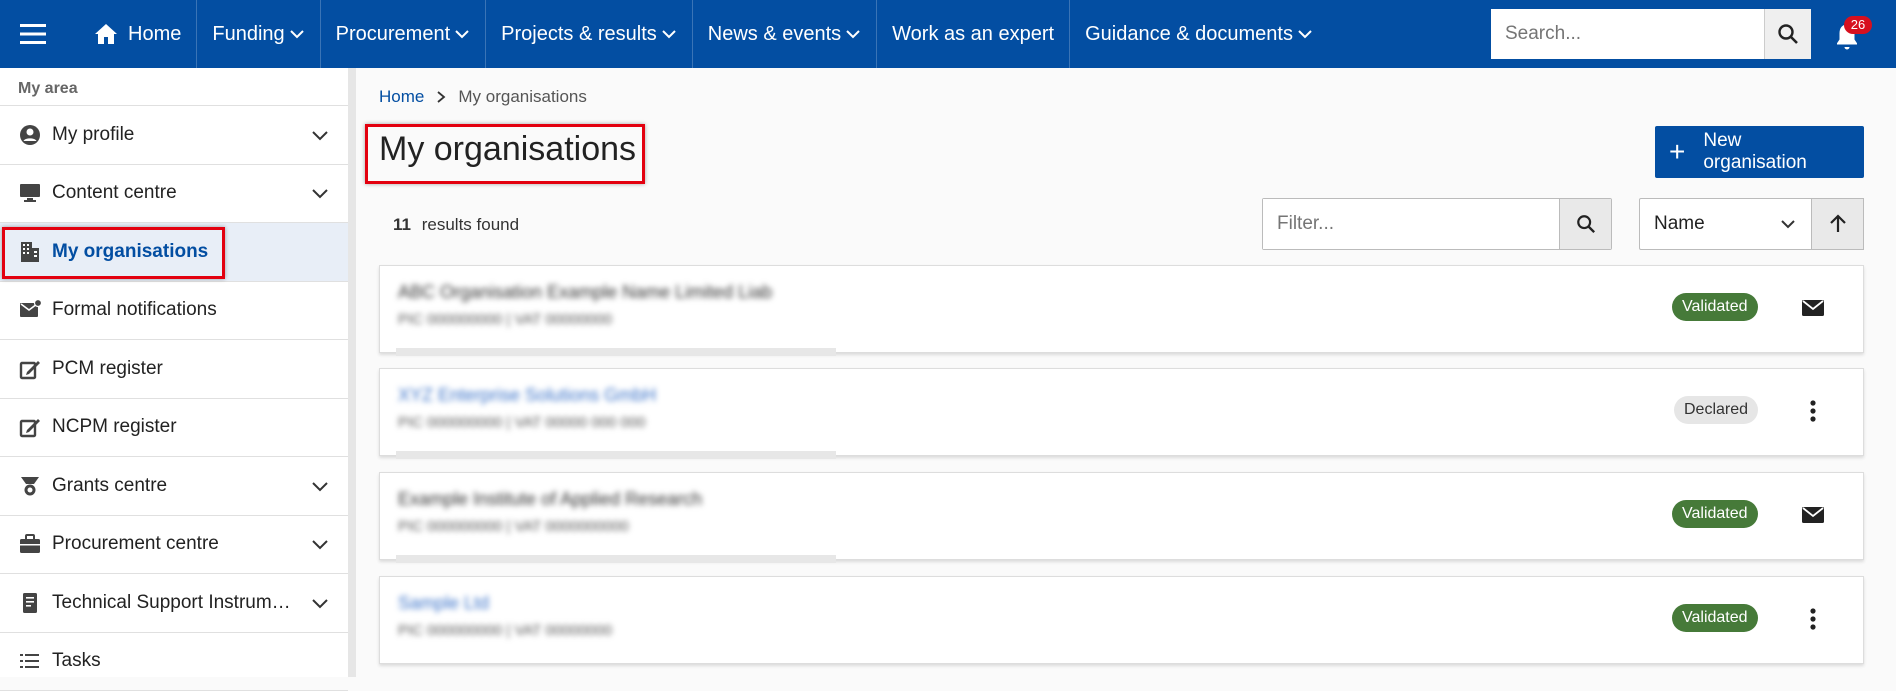  What do you see at coordinates (191, 661) in the screenshot?
I see `sidebar-item-label: Tasks` at bounding box center [191, 661].